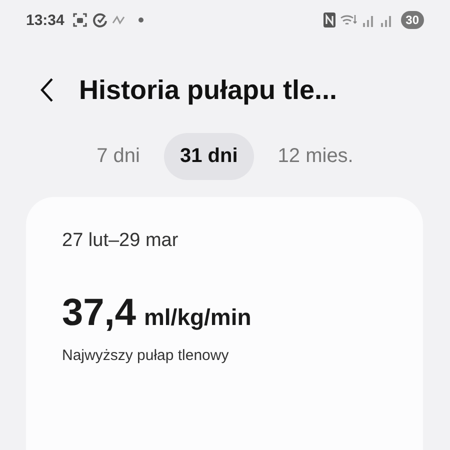 The width and height of the screenshot is (450, 450). What do you see at coordinates (47, 90) in the screenshot?
I see `back-icon` at bounding box center [47, 90].